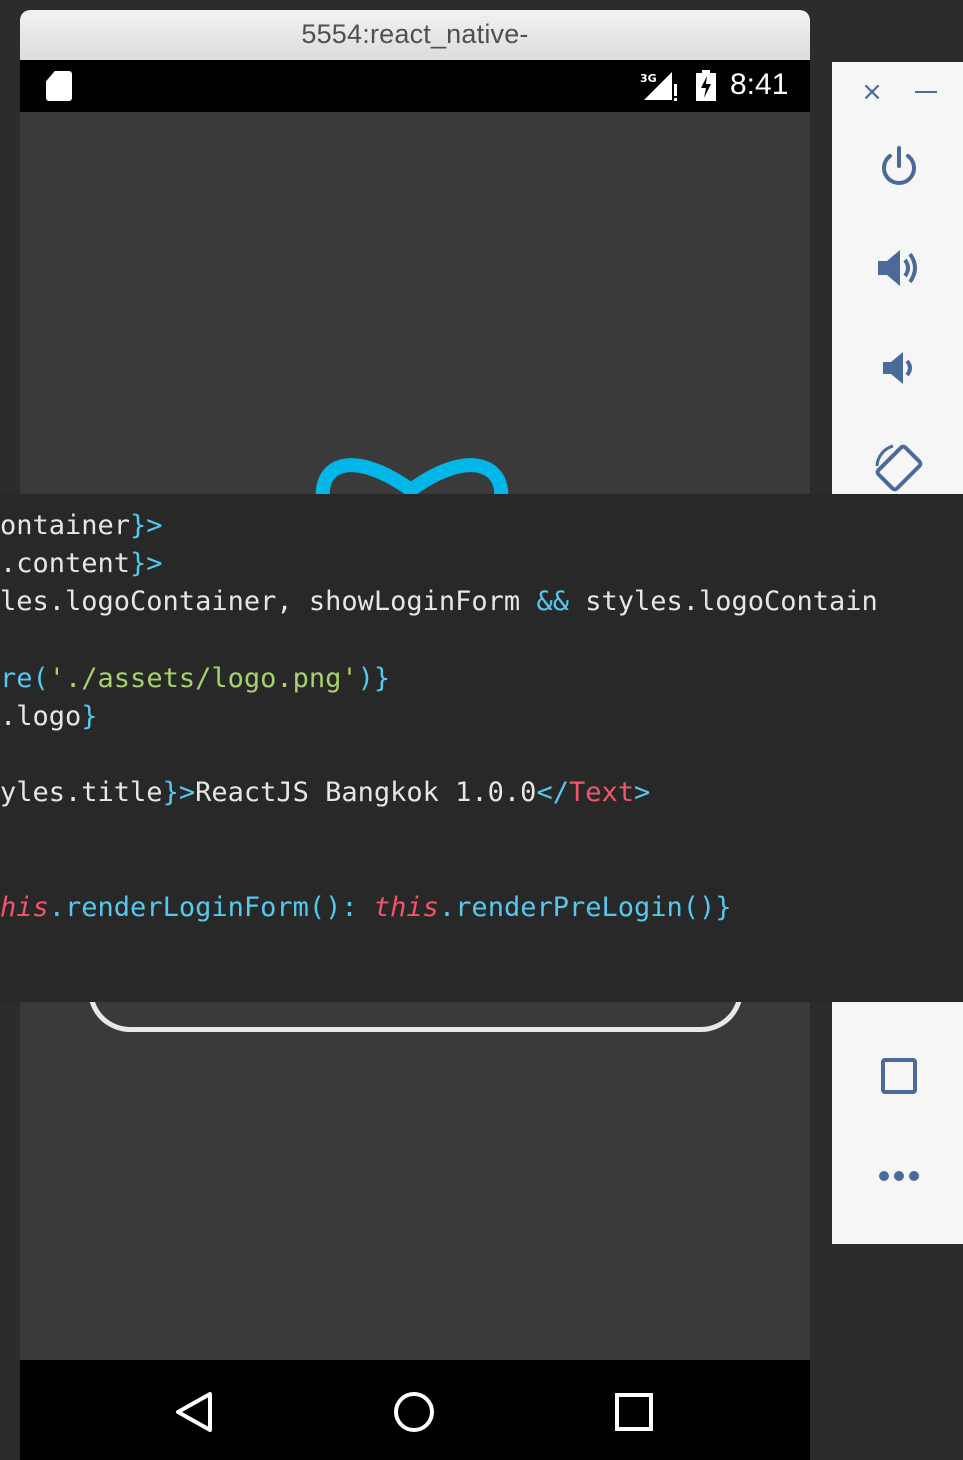  I want to click on recent-apps-icon, so click(634, 1412).